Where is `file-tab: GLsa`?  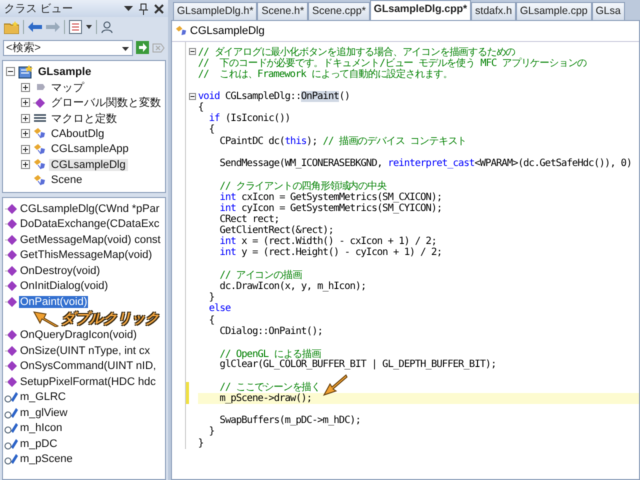
file-tab: GLsa is located at coordinates (608, 11).